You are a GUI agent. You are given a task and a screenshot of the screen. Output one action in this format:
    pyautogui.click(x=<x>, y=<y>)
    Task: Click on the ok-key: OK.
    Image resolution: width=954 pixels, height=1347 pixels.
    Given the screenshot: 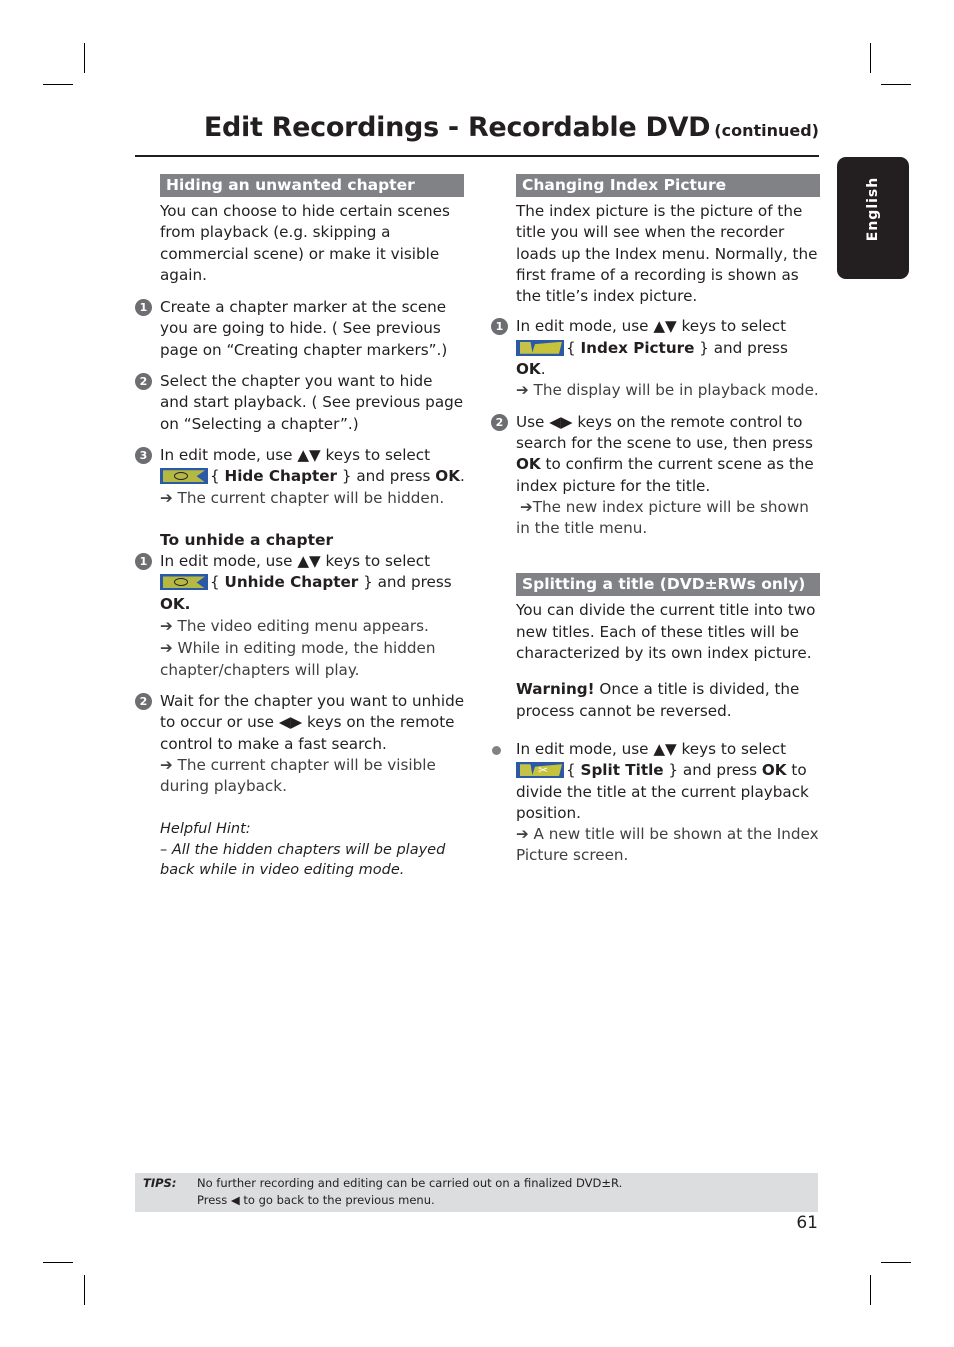 What is the action you would take?
    pyautogui.click(x=175, y=603)
    